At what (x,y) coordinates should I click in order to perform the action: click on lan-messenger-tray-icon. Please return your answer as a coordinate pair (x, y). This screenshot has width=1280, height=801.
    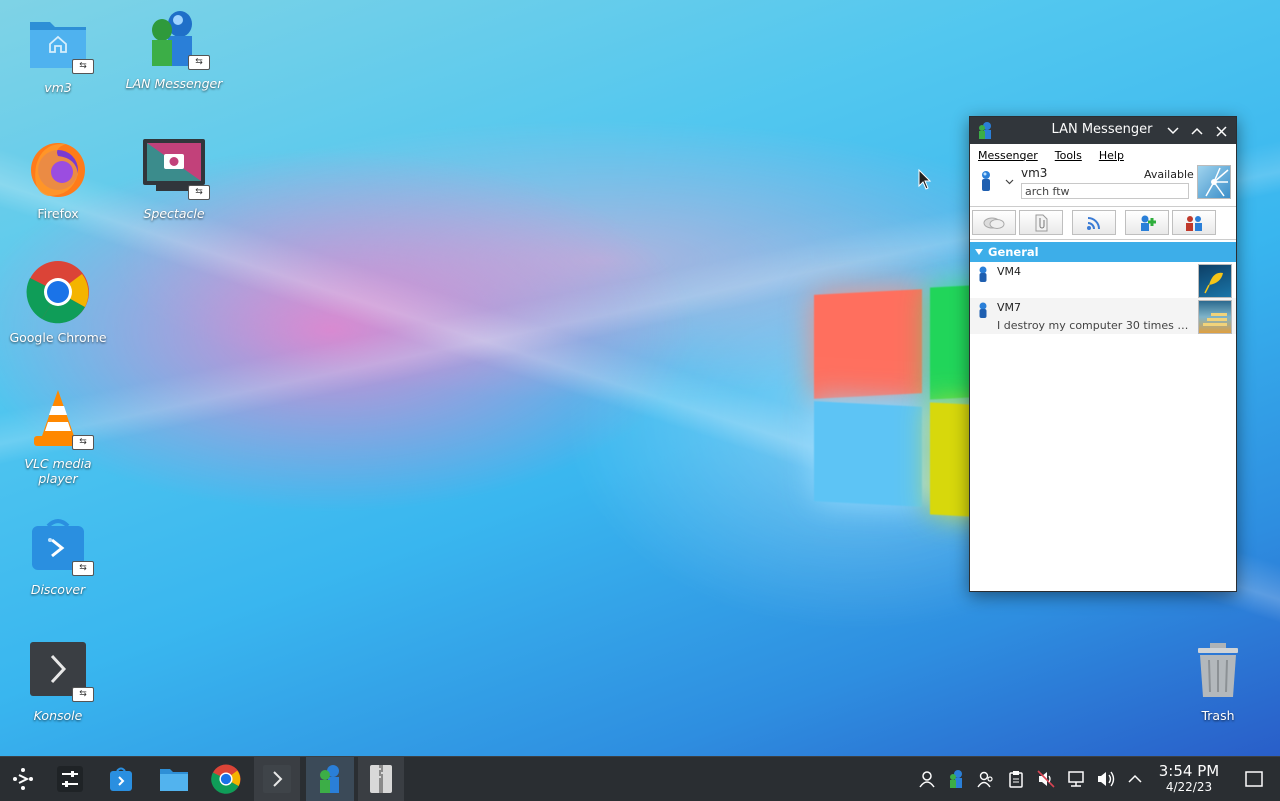
    Looking at the image, I should click on (956, 779).